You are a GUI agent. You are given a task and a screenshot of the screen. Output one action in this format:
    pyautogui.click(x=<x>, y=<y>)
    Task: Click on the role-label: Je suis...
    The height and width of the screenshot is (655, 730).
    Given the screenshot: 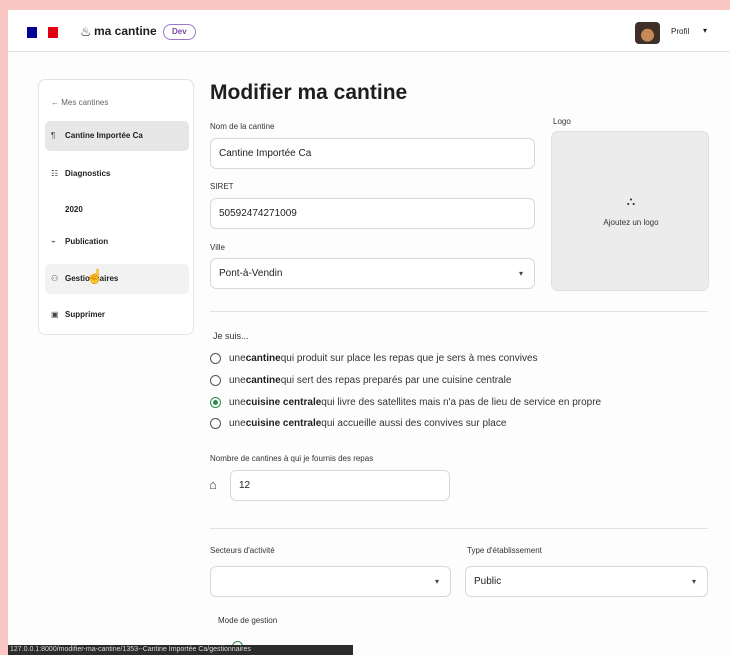 What is the action you would take?
    pyautogui.click(x=231, y=336)
    